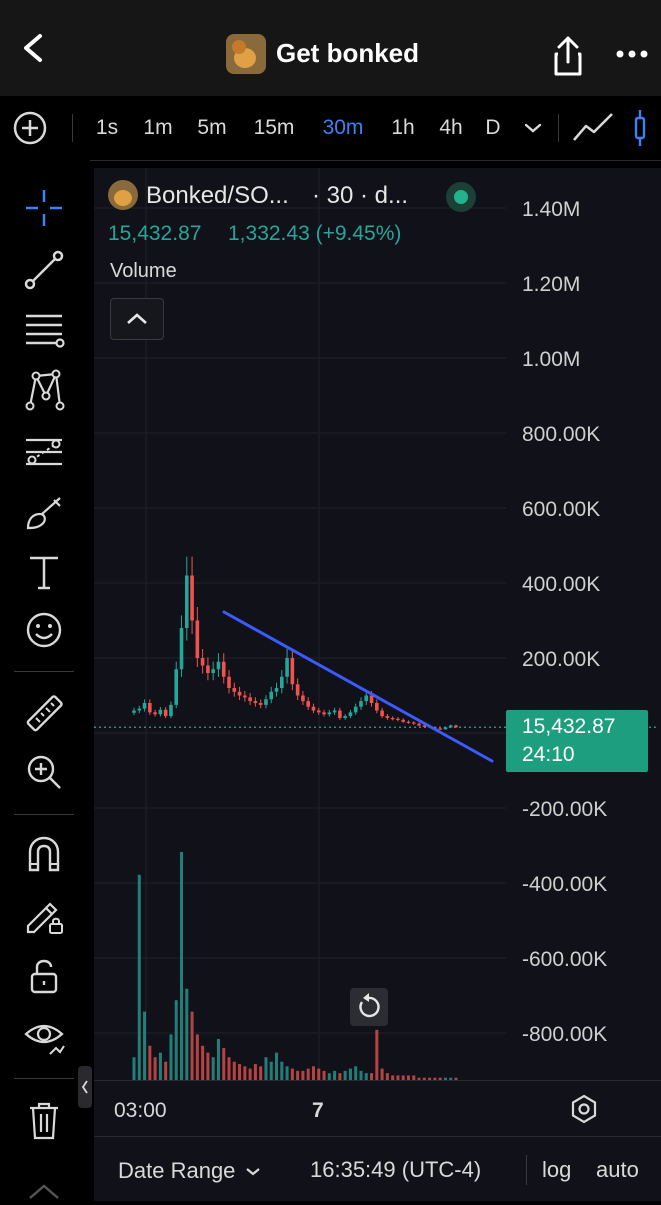 The height and width of the screenshot is (1205, 661). I want to click on last-price-tag: 15,432.87 24:10, so click(577, 741).